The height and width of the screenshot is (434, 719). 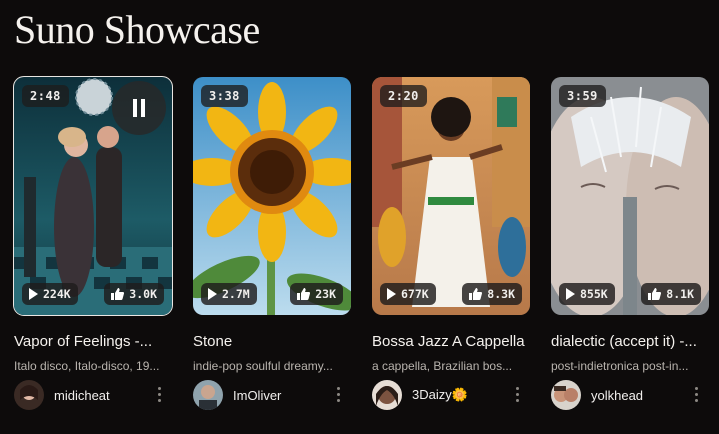 What do you see at coordinates (135, 108) in the screenshot?
I see `pause-icon` at bounding box center [135, 108].